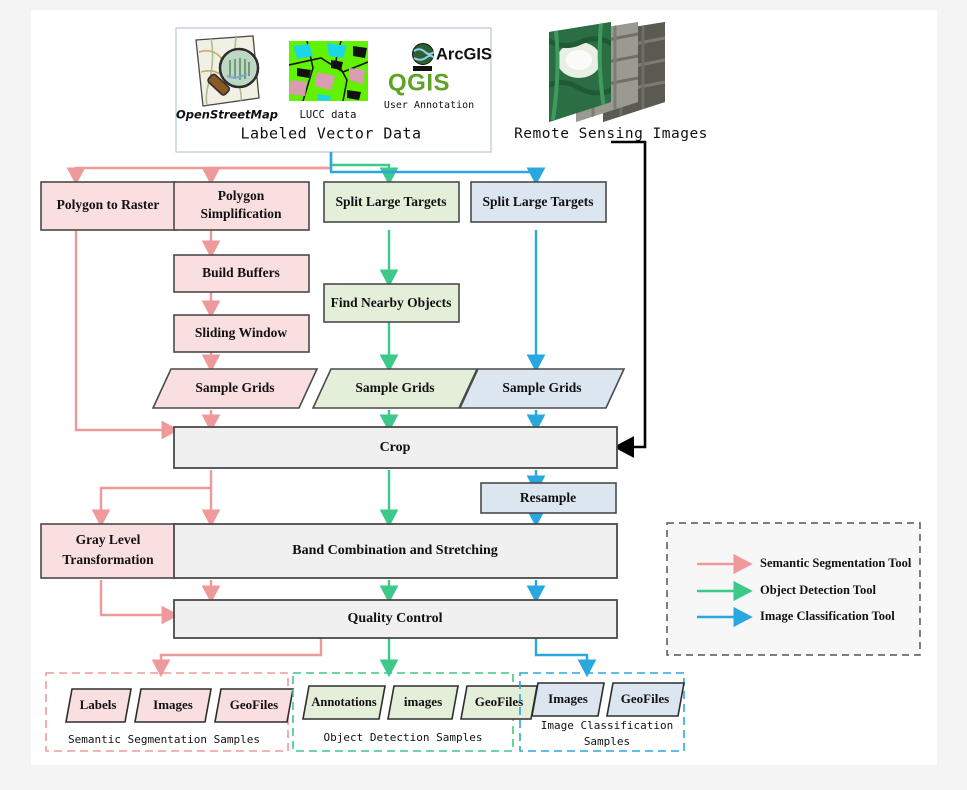 This screenshot has height=790, width=967. Describe the element at coordinates (98, 704) in the screenshot. I see `output-item-label: Labels` at that location.